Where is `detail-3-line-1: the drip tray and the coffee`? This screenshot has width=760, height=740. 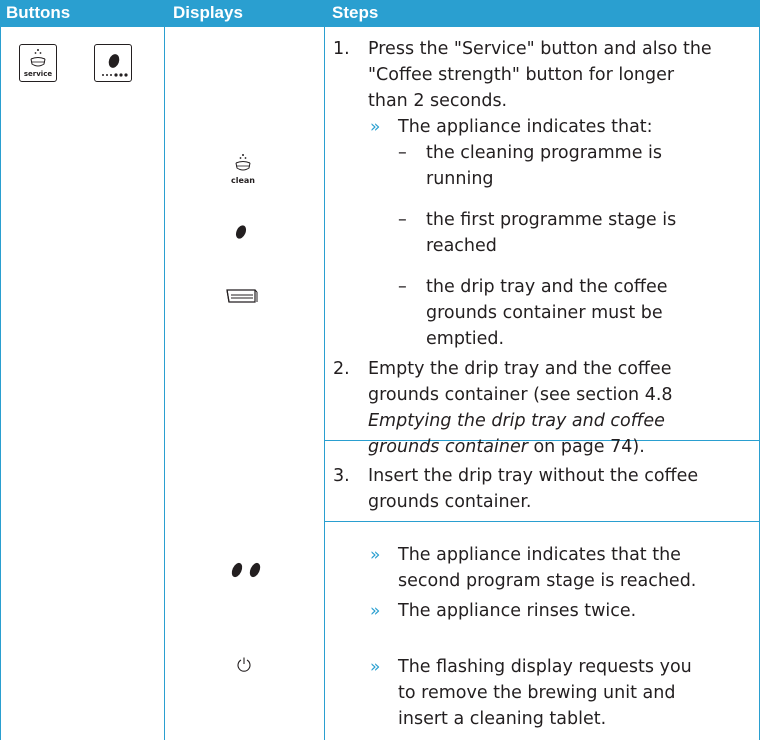 detail-3-line-1: the drip tray and the coffee is located at coordinates (547, 287).